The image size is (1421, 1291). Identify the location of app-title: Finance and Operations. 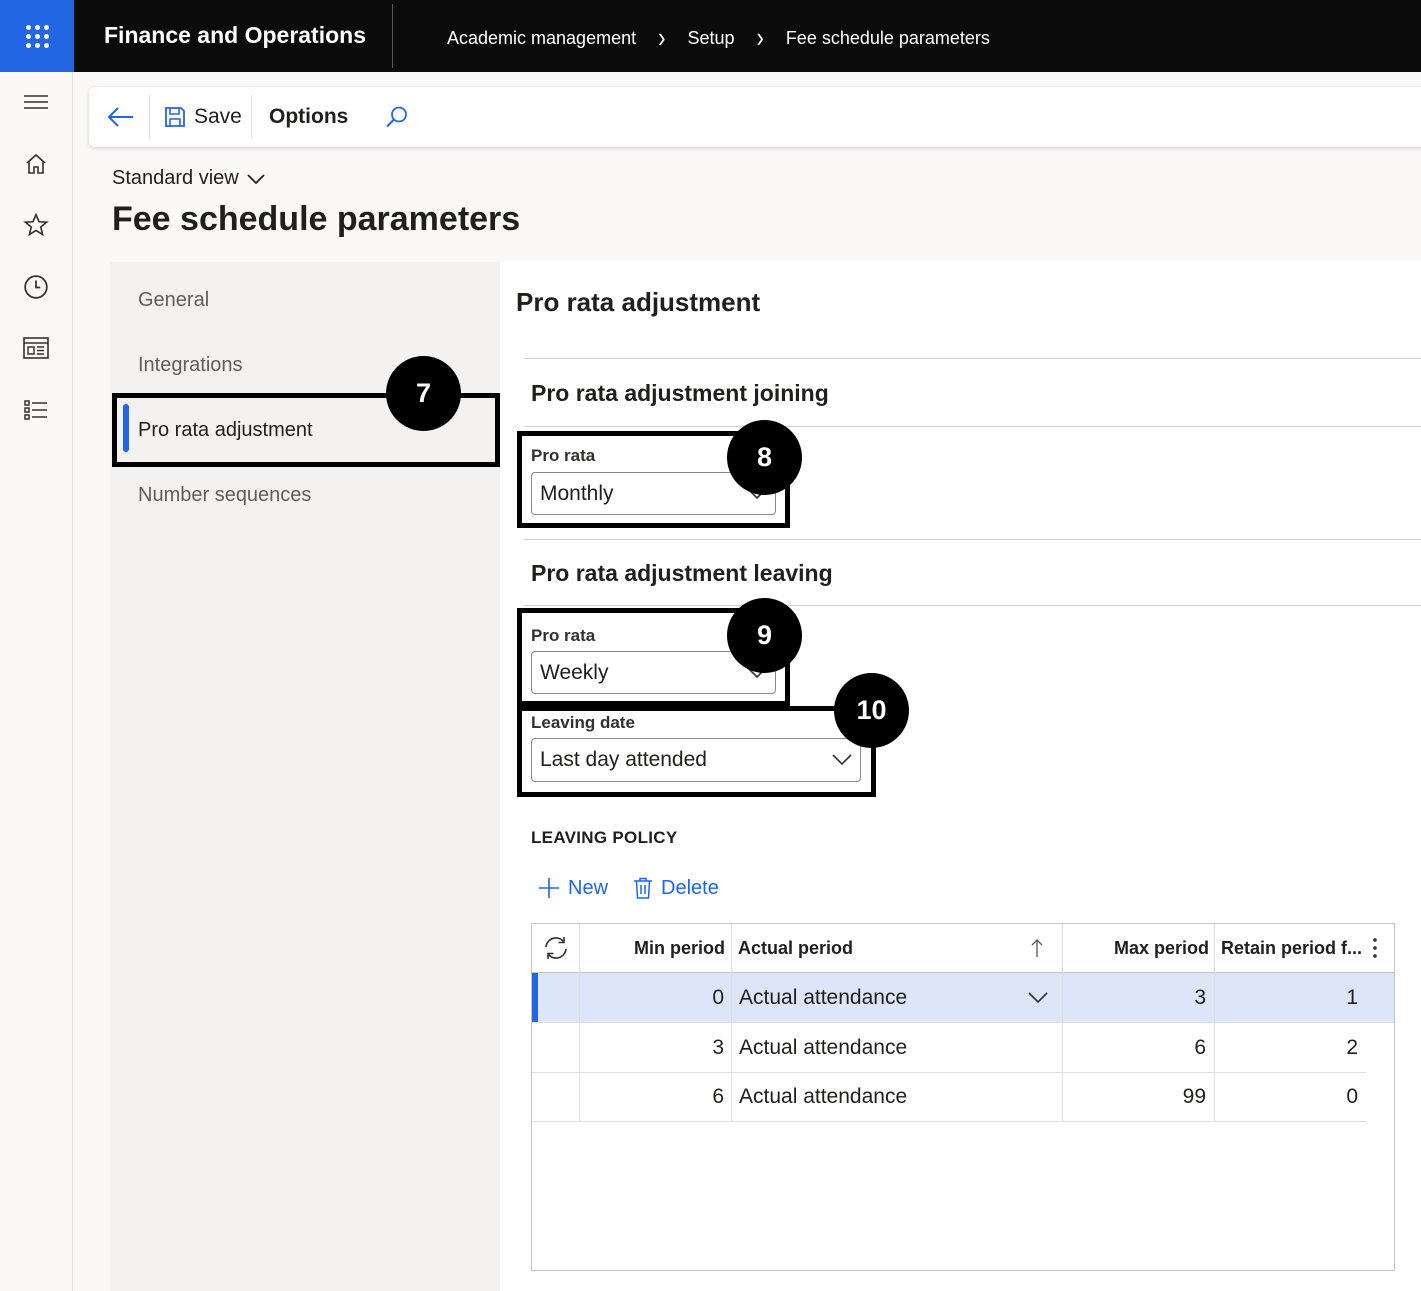
(235, 35).